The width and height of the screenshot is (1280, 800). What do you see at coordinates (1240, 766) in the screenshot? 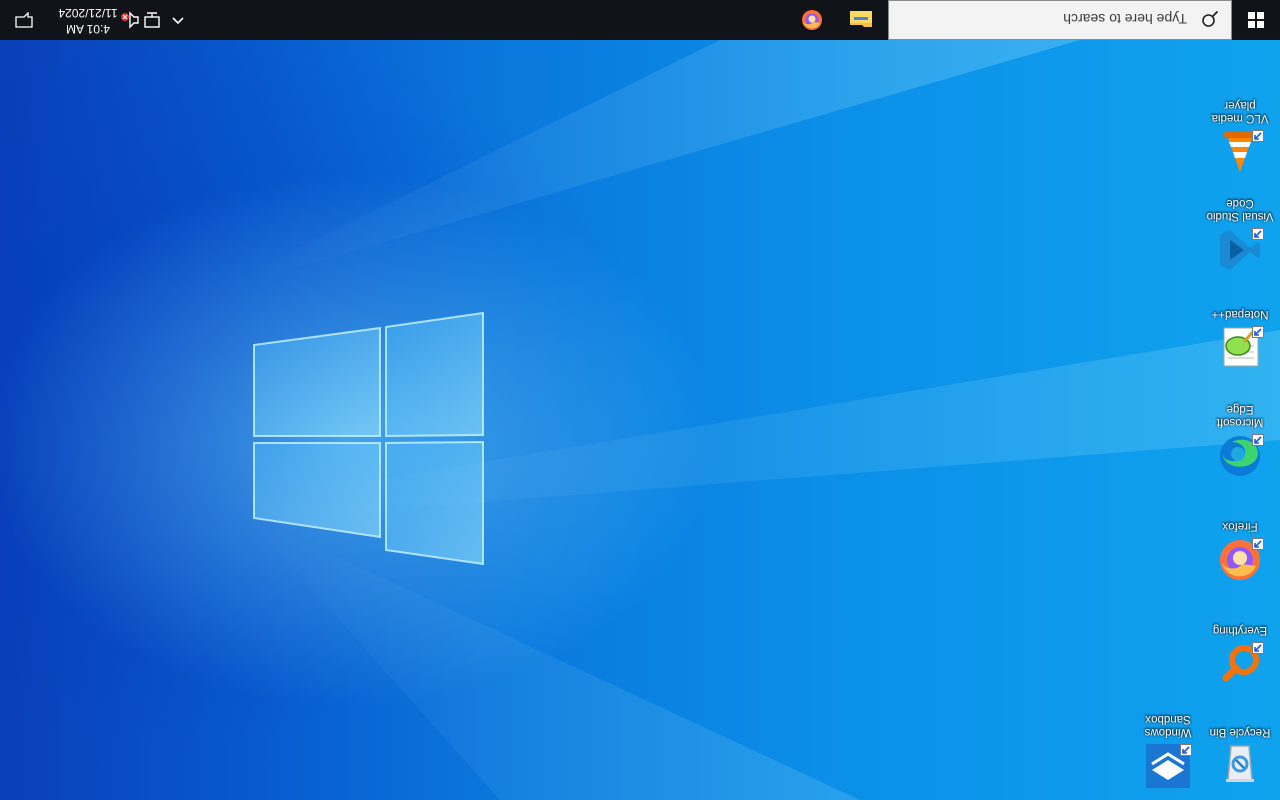
I see `recycle-bin-icon` at bounding box center [1240, 766].